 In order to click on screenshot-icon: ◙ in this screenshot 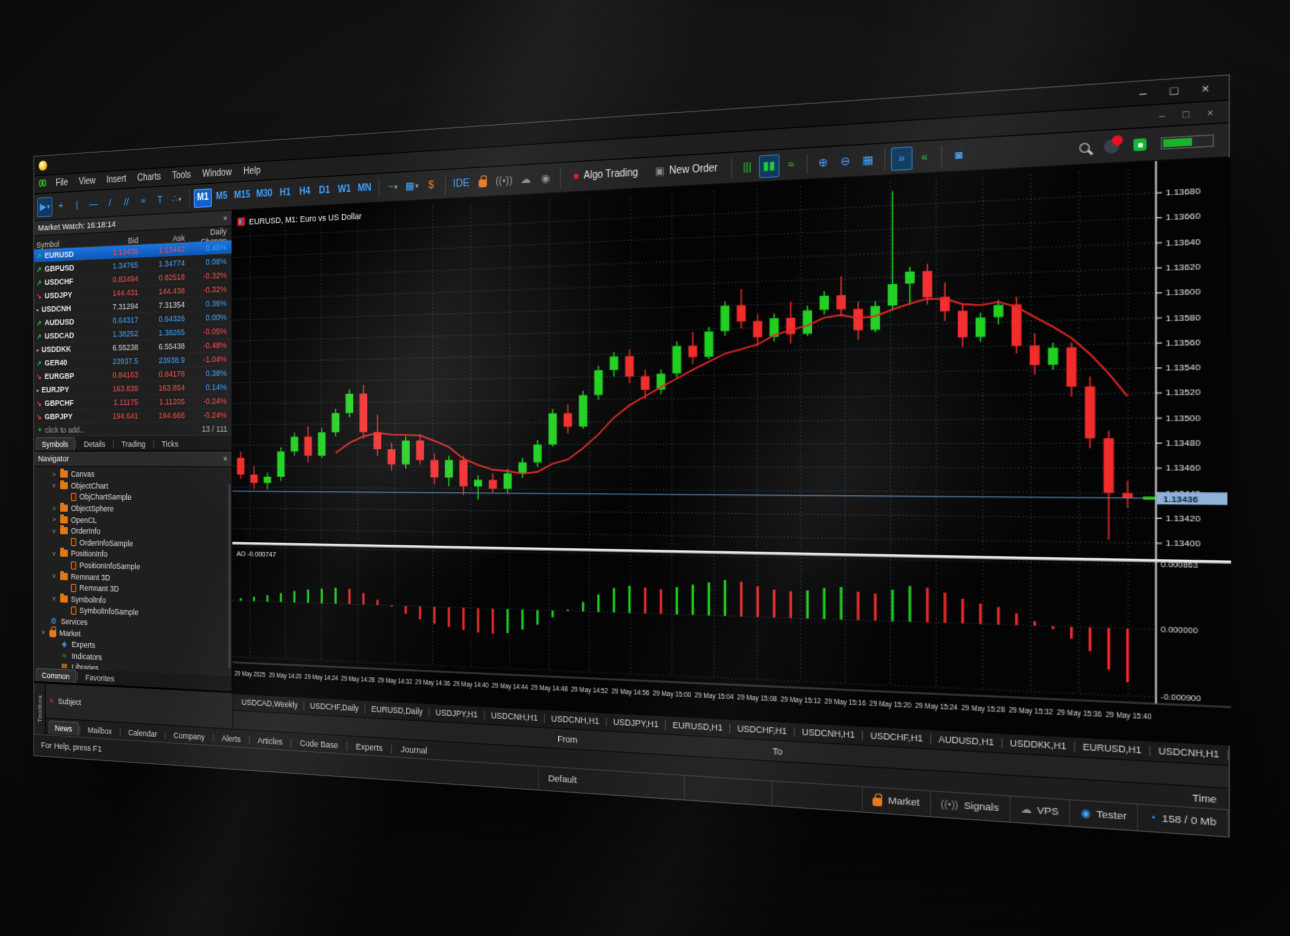, I will do `click(958, 154)`.